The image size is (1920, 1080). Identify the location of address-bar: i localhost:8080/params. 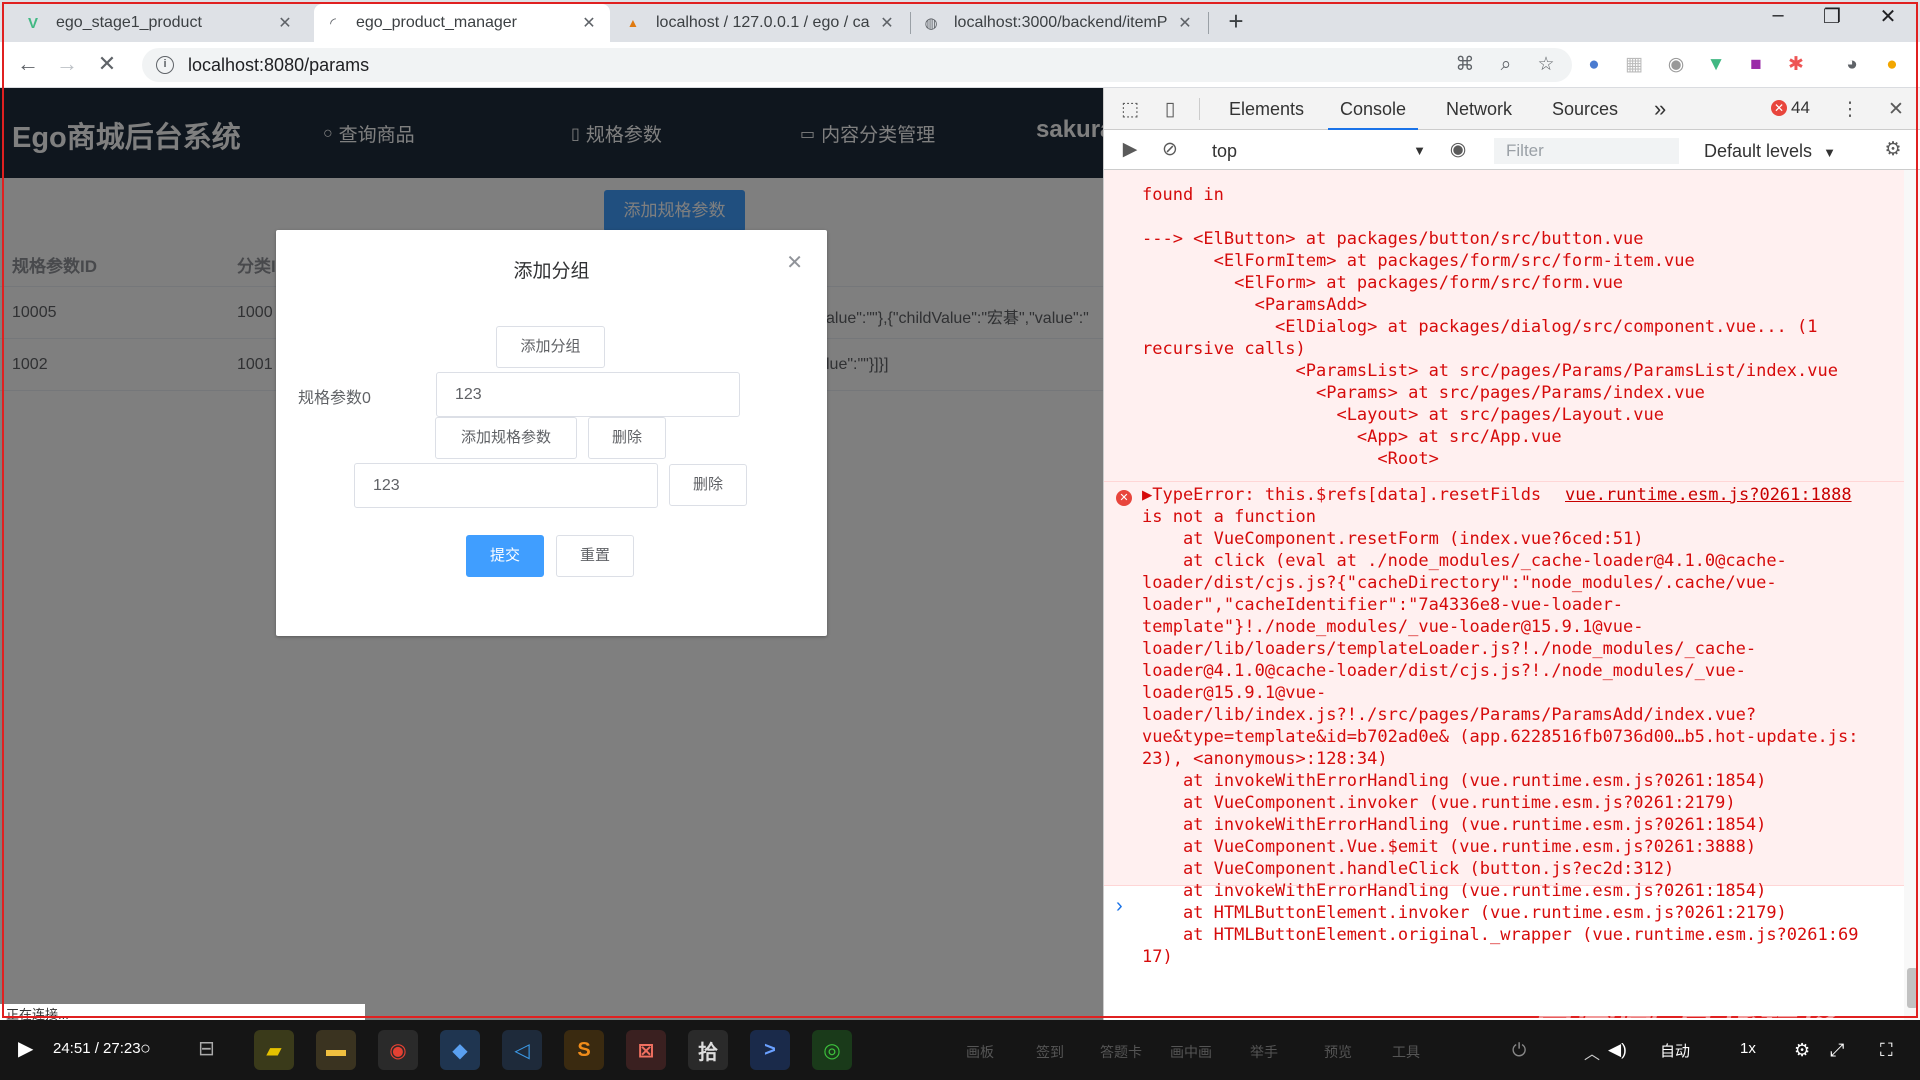
(857, 65).